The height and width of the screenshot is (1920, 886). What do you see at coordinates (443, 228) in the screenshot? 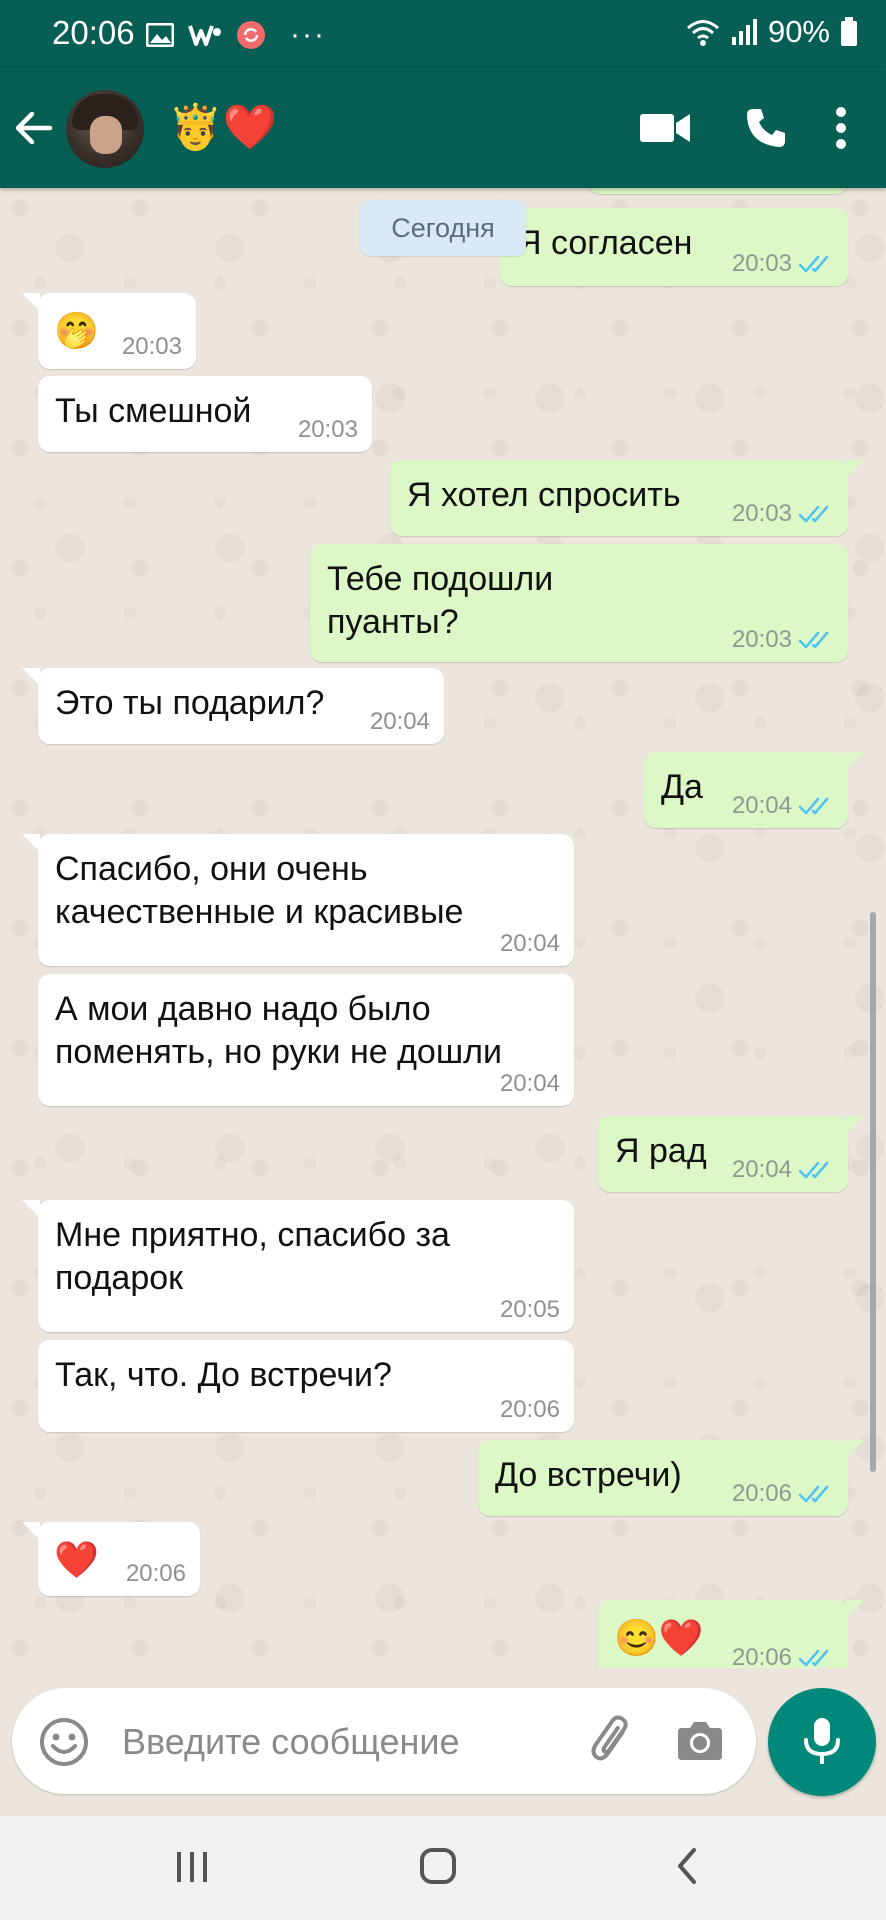
I see `date-chip: Сегодня` at bounding box center [443, 228].